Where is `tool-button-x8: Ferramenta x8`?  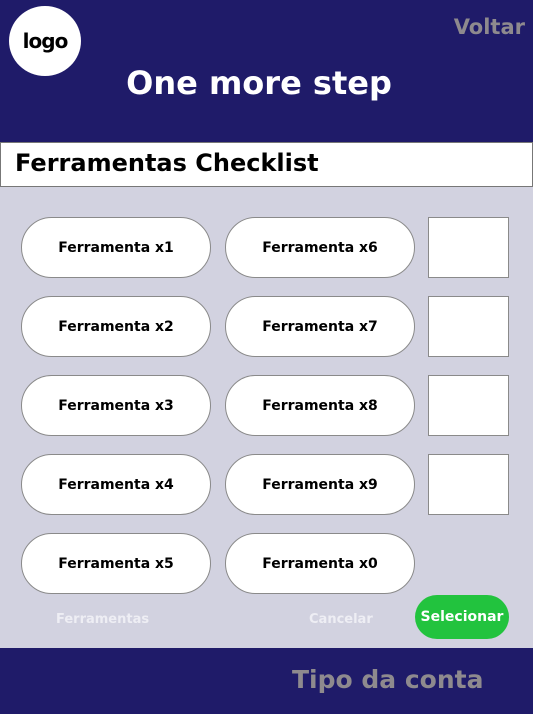
tool-button-x8: Ferramenta x8 is located at coordinates (320, 405).